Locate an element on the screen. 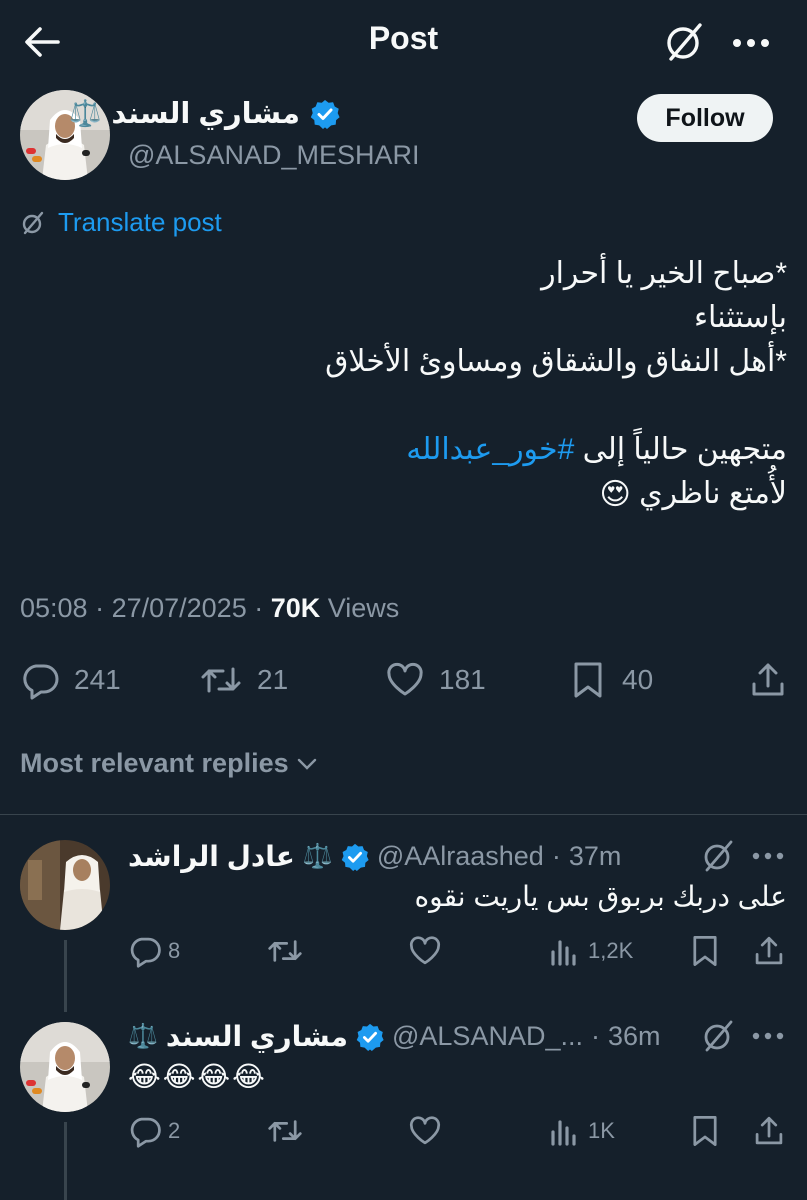  reply-time: 37m is located at coordinates (595, 856).